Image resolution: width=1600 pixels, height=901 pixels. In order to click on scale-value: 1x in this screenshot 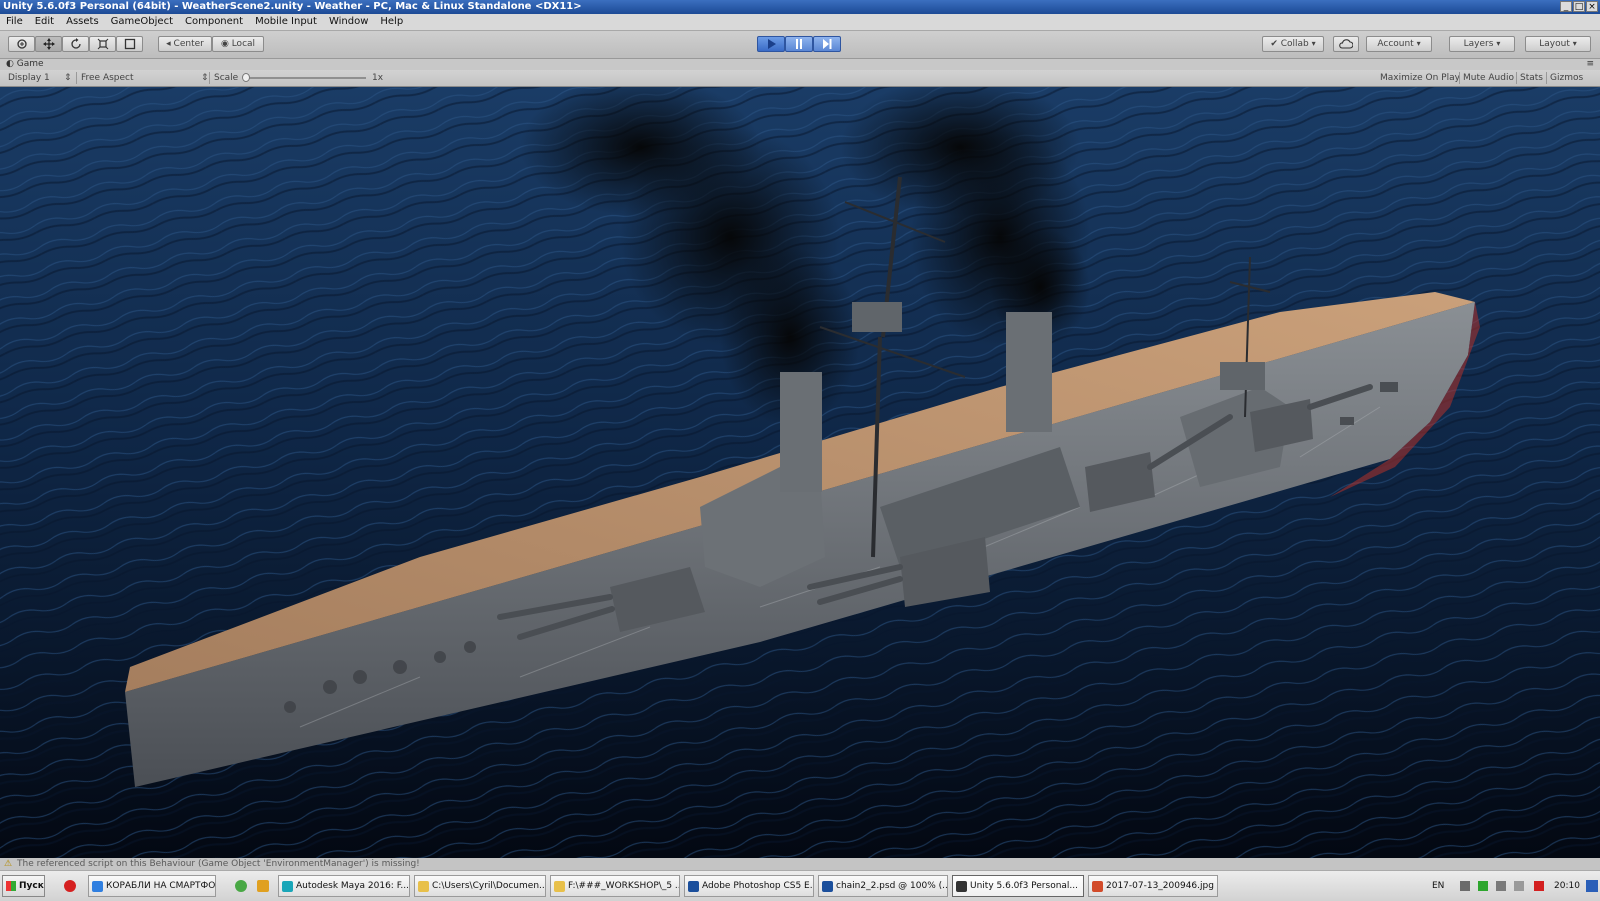, I will do `click(378, 78)`.